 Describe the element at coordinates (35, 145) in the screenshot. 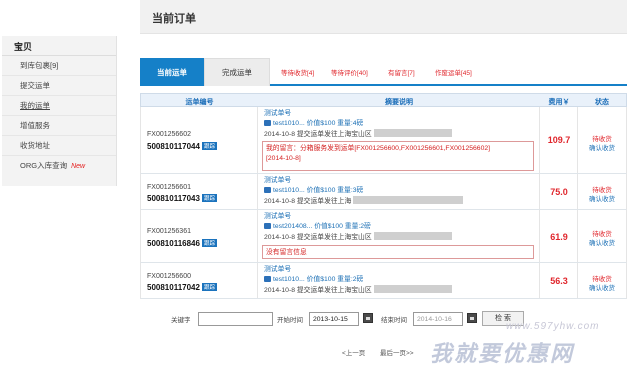

I see `sidebar-item-label: 收货地址` at that location.